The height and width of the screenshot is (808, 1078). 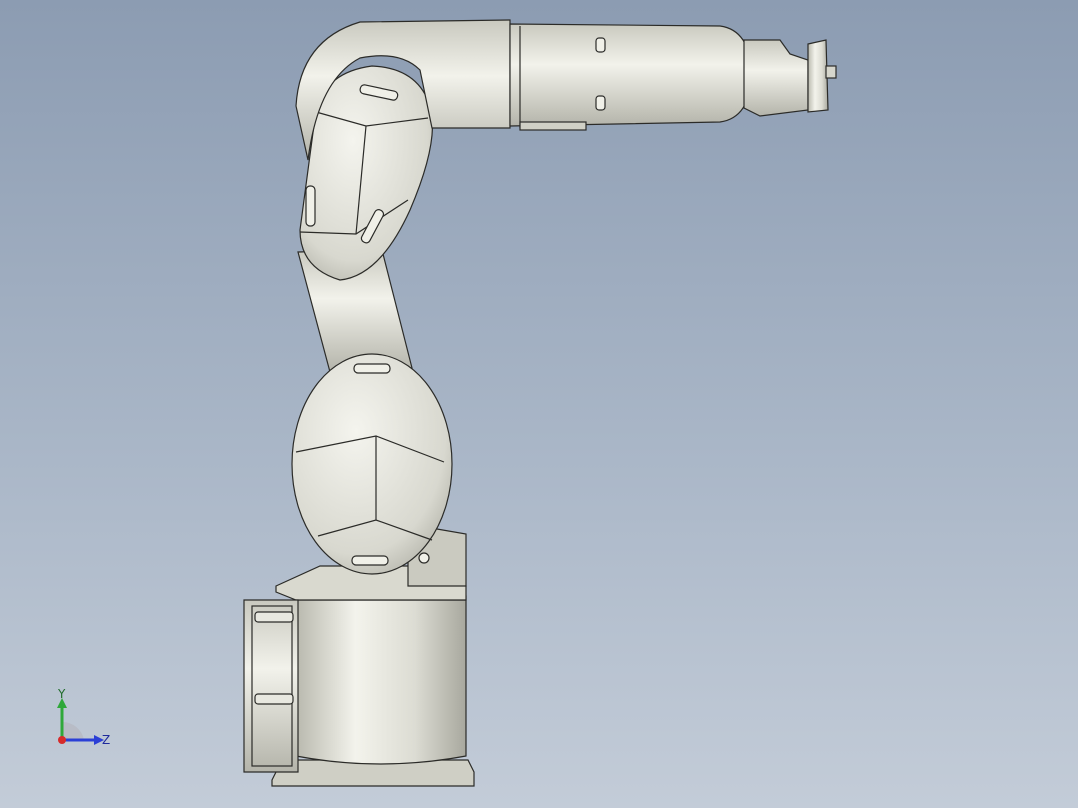 I want to click on base-cylinder, so click(x=381, y=676).